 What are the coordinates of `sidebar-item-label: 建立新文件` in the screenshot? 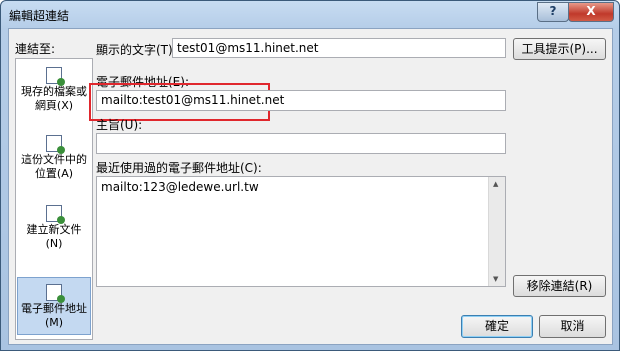 It's located at (54, 229).